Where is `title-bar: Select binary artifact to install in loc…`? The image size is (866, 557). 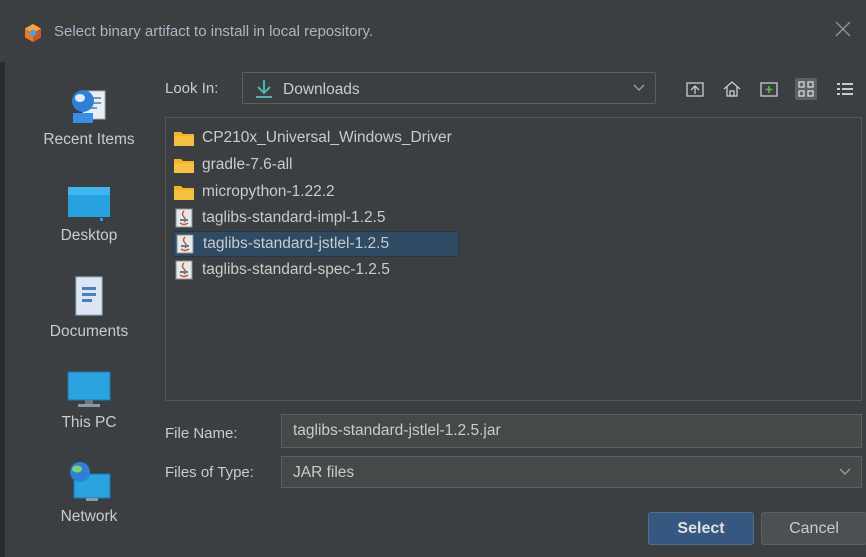 title-bar: Select binary artifact to install in loc… is located at coordinates (433, 31).